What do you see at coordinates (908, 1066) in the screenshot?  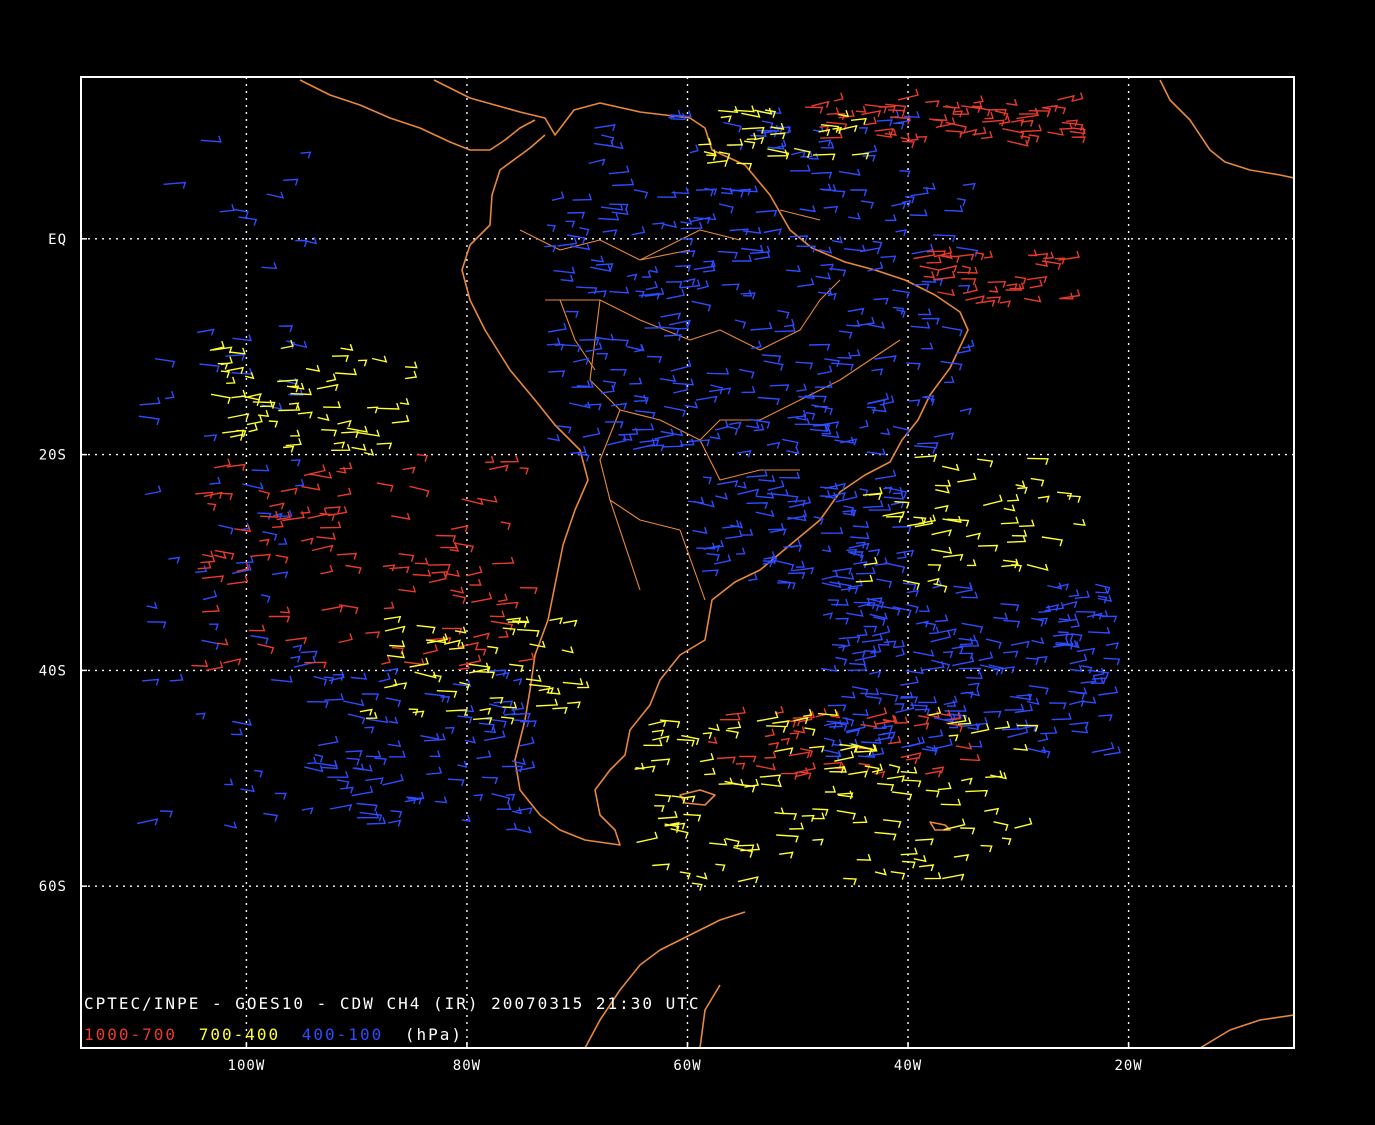 I see `x-tick-label: 40W` at bounding box center [908, 1066].